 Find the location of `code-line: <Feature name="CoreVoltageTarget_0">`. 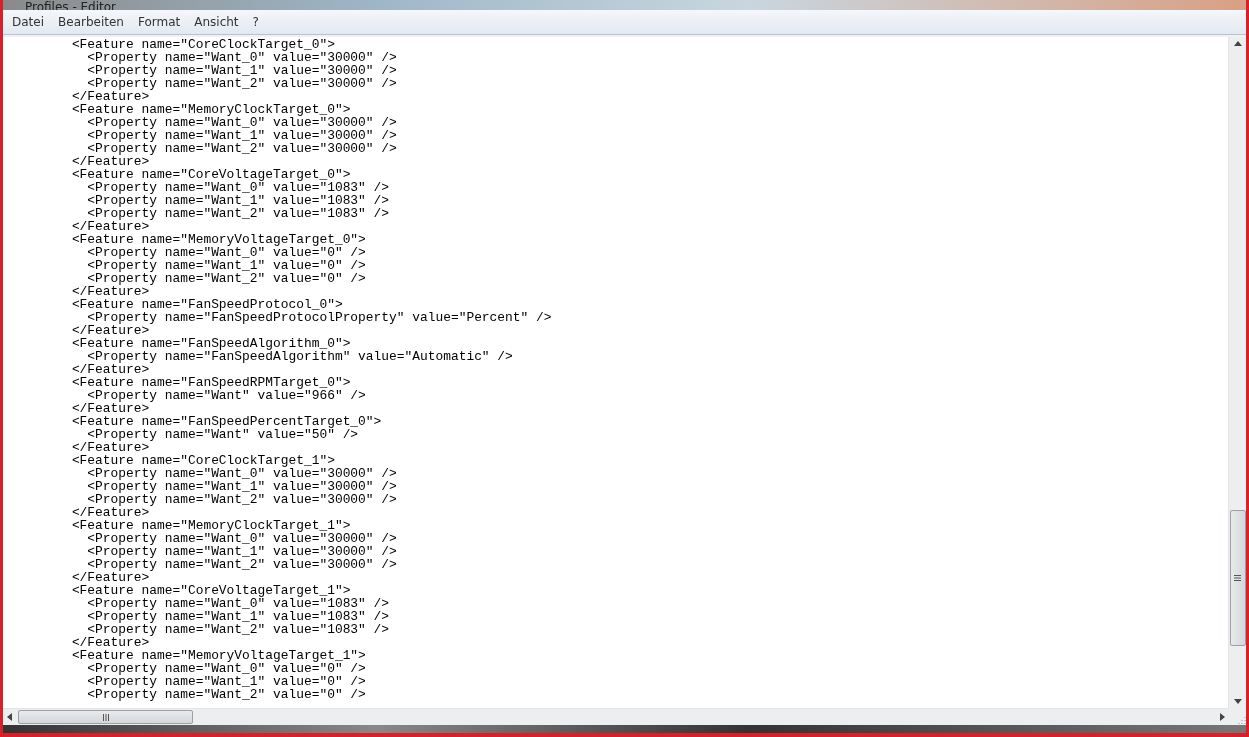

code-line: <Feature name="CoreVoltageTarget_0"> is located at coordinates (210, 174).